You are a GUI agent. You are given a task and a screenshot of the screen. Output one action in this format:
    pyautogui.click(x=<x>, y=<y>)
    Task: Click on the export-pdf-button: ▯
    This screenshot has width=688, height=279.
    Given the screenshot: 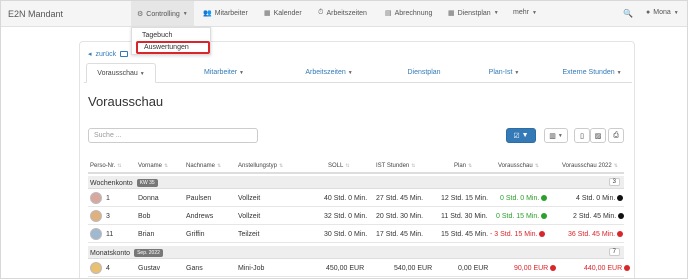 What is the action you would take?
    pyautogui.click(x=582, y=135)
    